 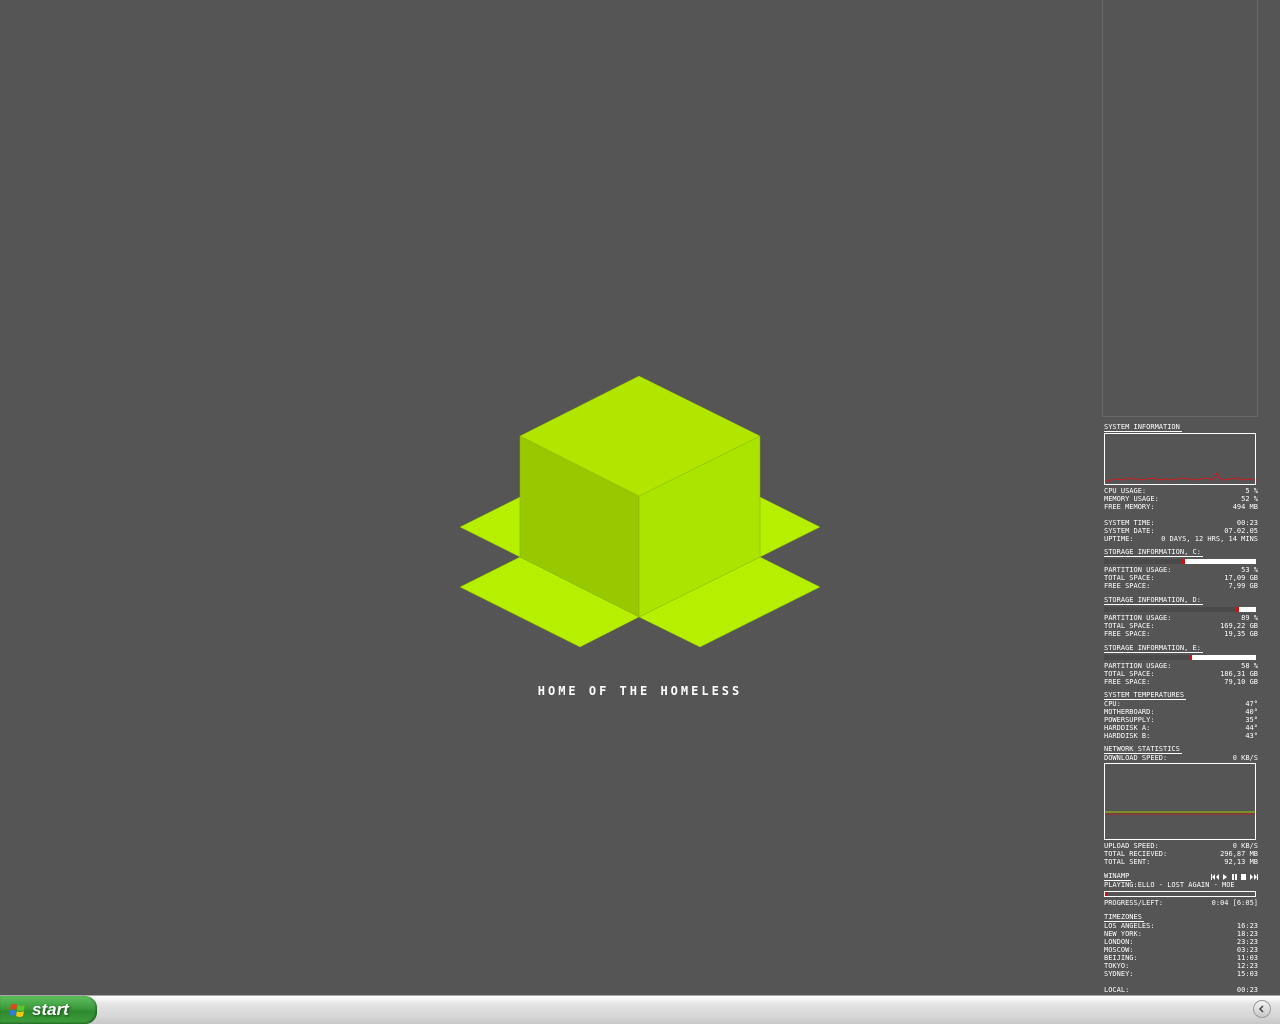 I want to click on tz-row-beijing: BEIJING: 11:03, so click(x=1181, y=958).